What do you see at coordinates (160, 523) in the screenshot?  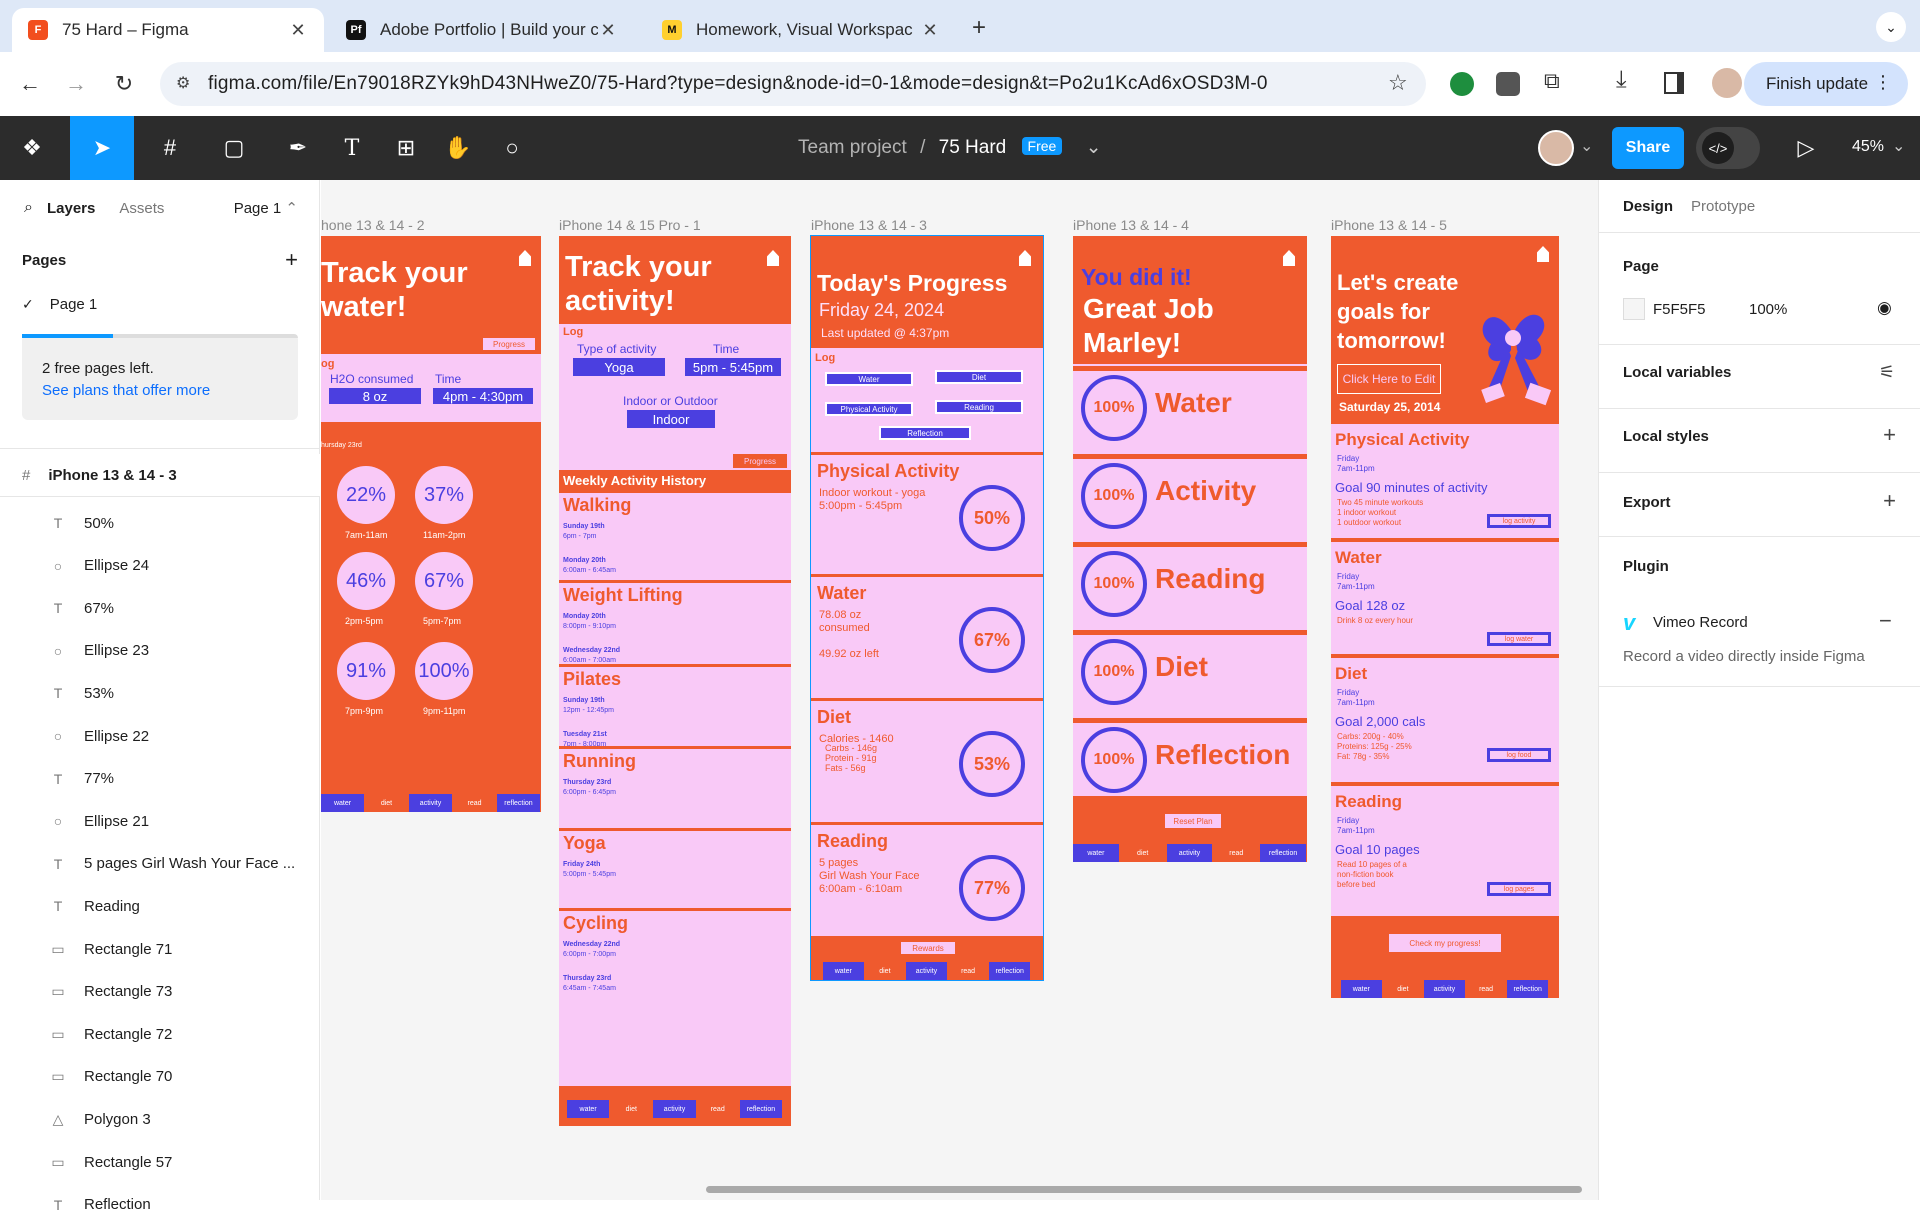 I see `layer-item: T 50%` at bounding box center [160, 523].